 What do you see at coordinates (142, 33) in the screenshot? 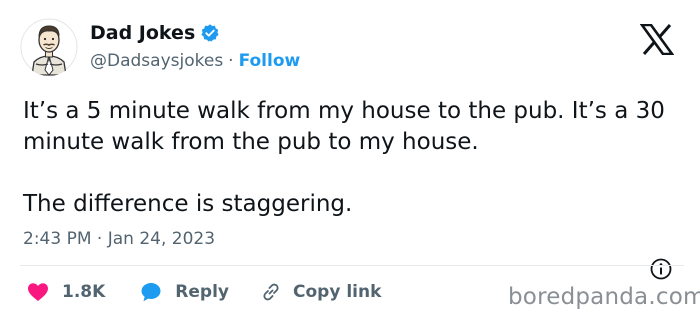
I see `author-name: Dad Jokes` at bounding box center [142, 33].